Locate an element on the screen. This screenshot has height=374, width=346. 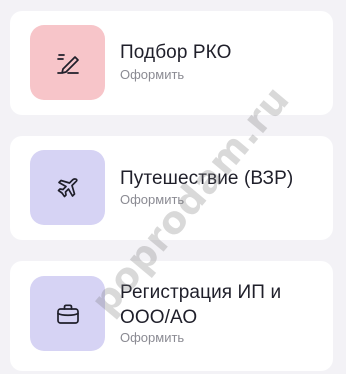
service-title: Путешествие (ВЗР) is located at coordinates (207, 178).